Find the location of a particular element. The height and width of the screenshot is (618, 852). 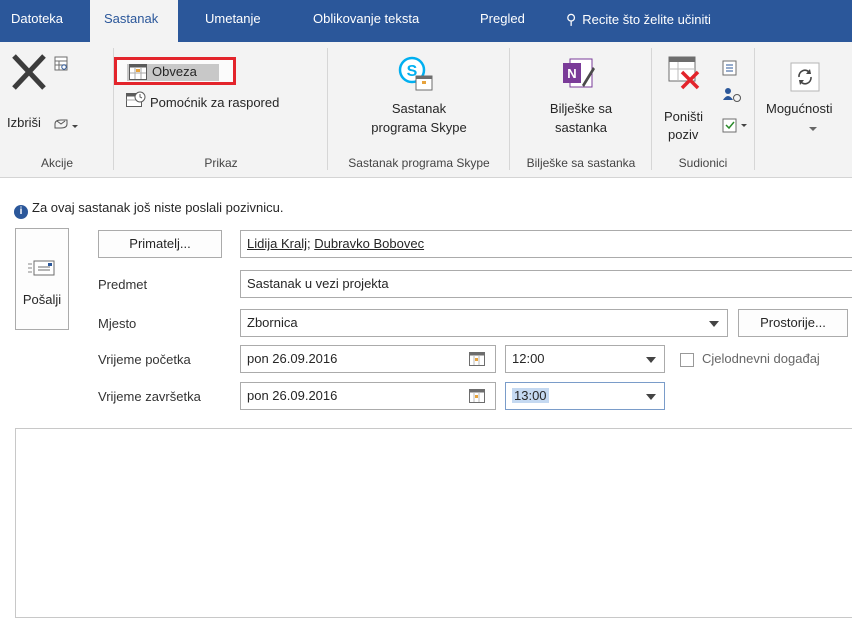

tab-umetanje: Umetanje is located at coordinates (233, 21).